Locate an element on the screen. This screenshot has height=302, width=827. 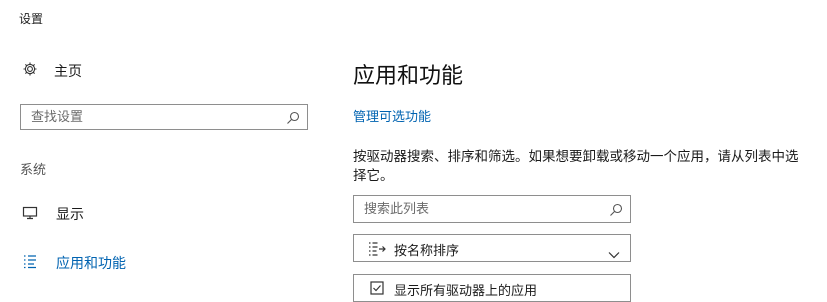
settings-search-box is located at coordinates (164, 117).